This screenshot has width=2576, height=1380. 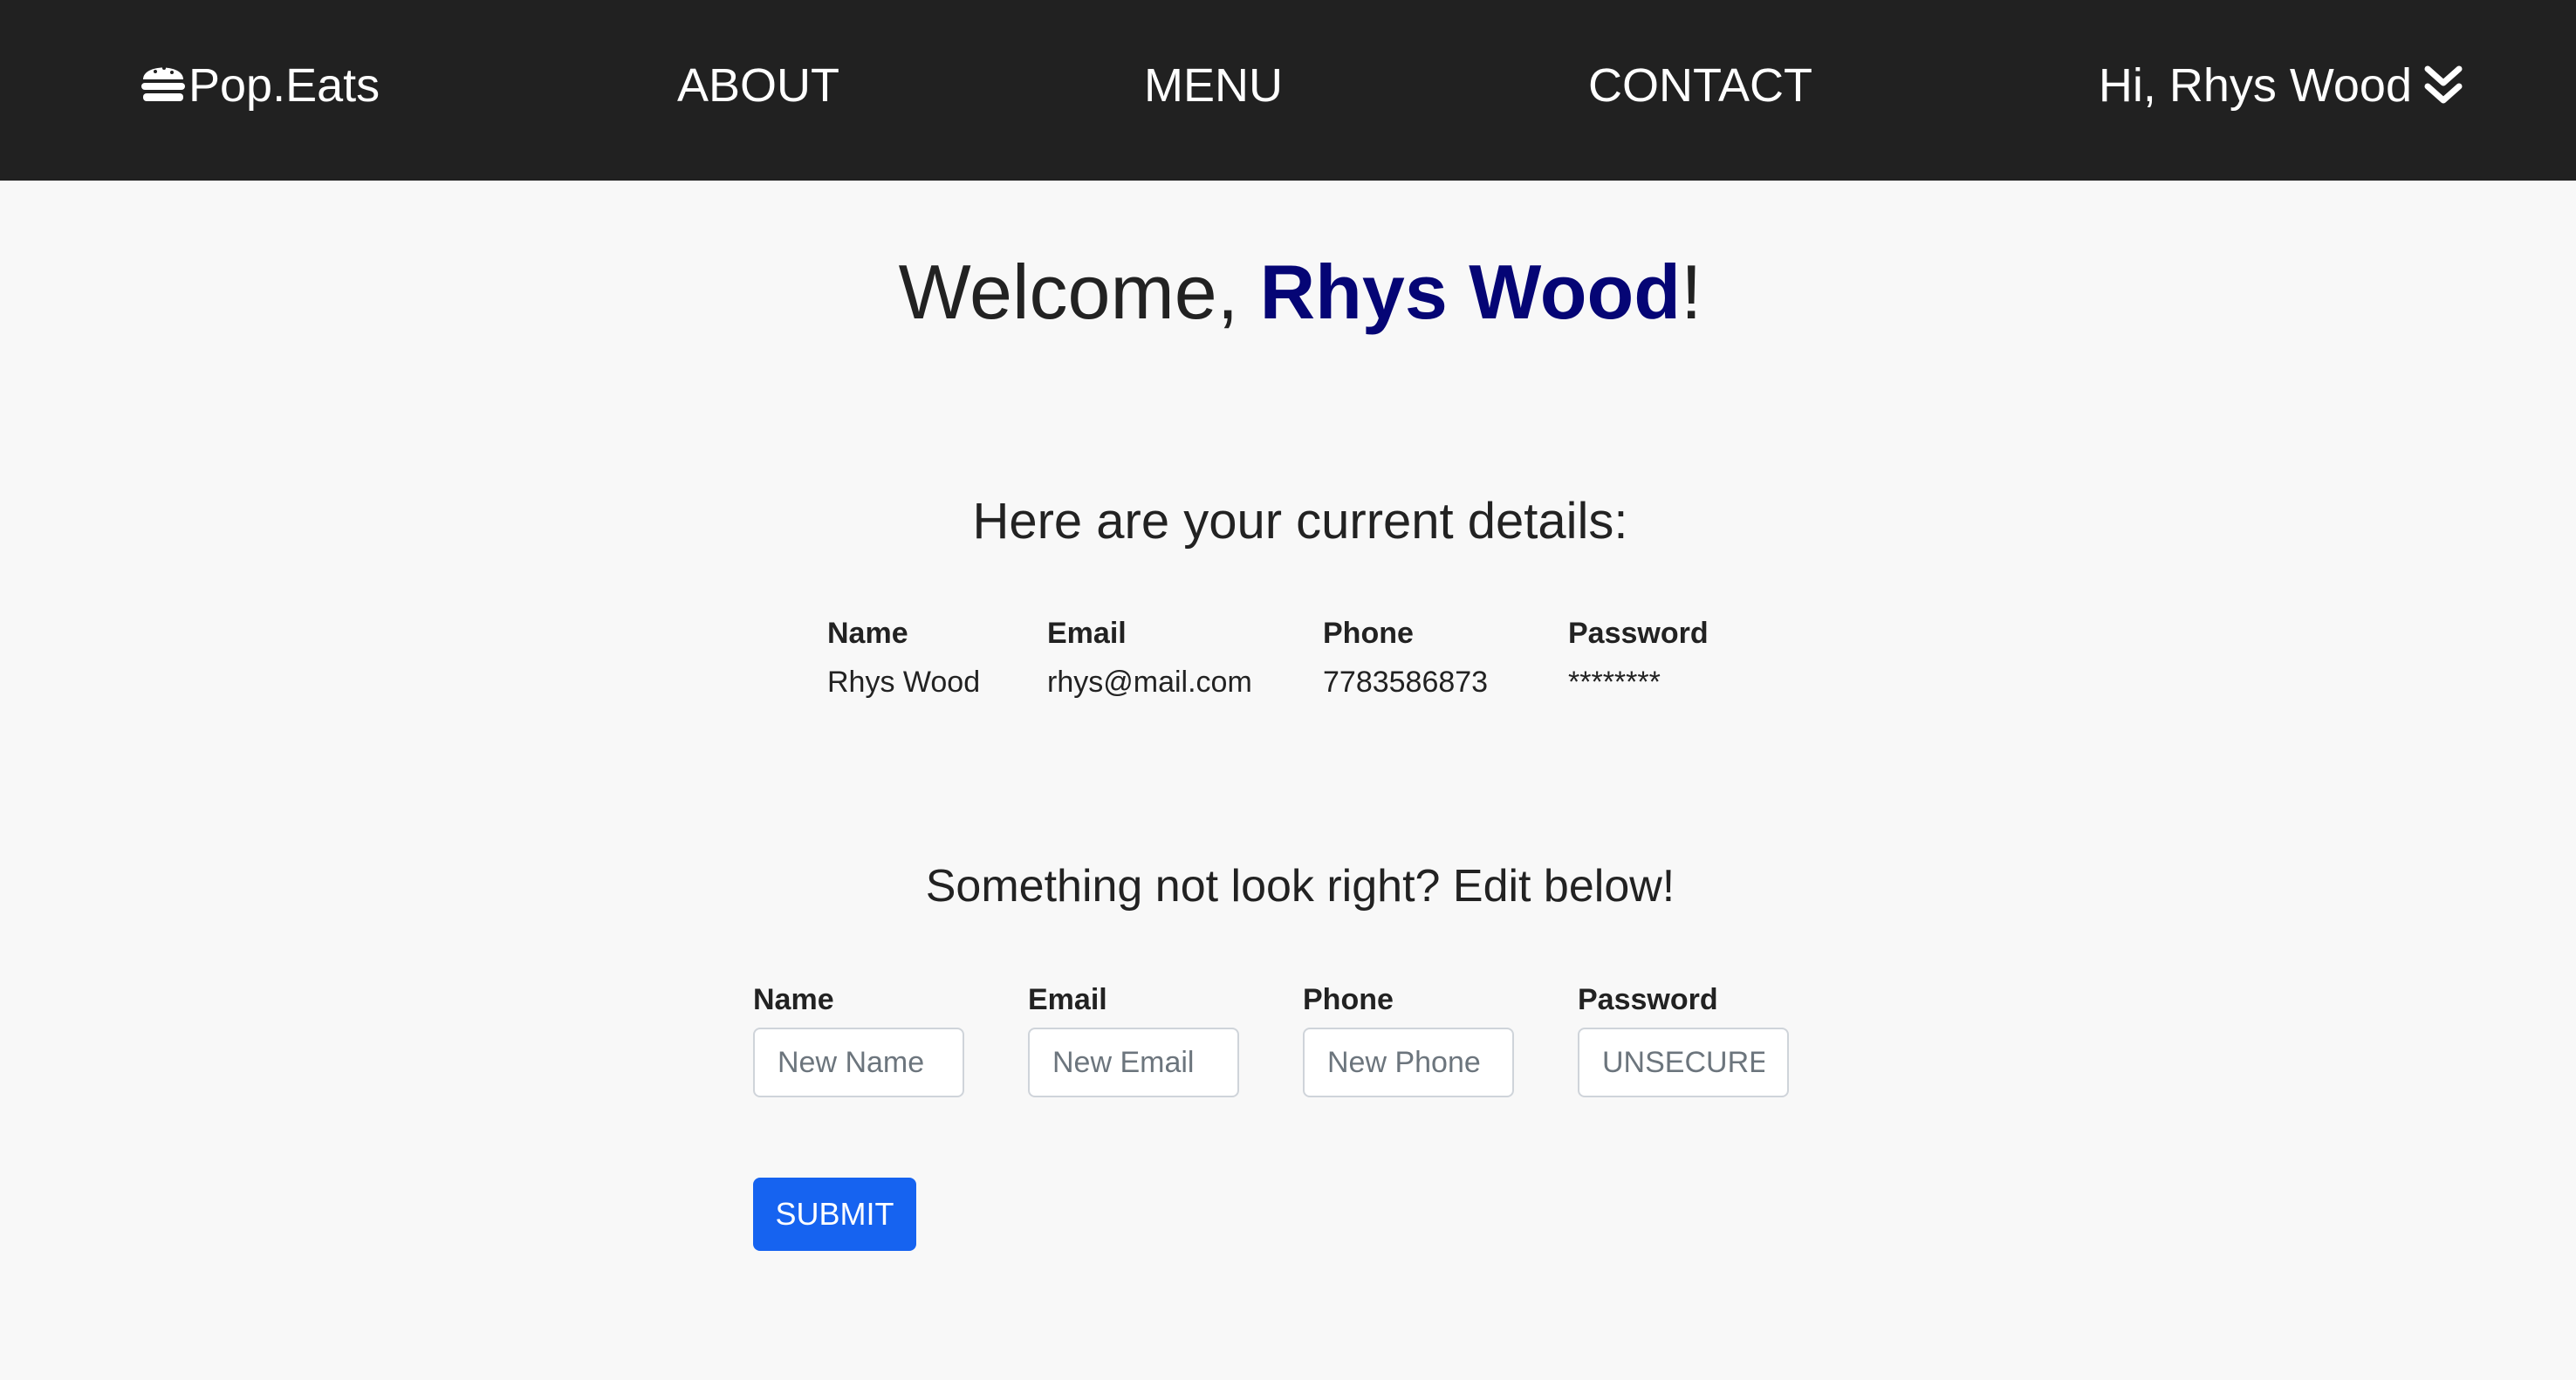 I want to click on details-value-phone: 7783586873, so click(x=1406, y=682).